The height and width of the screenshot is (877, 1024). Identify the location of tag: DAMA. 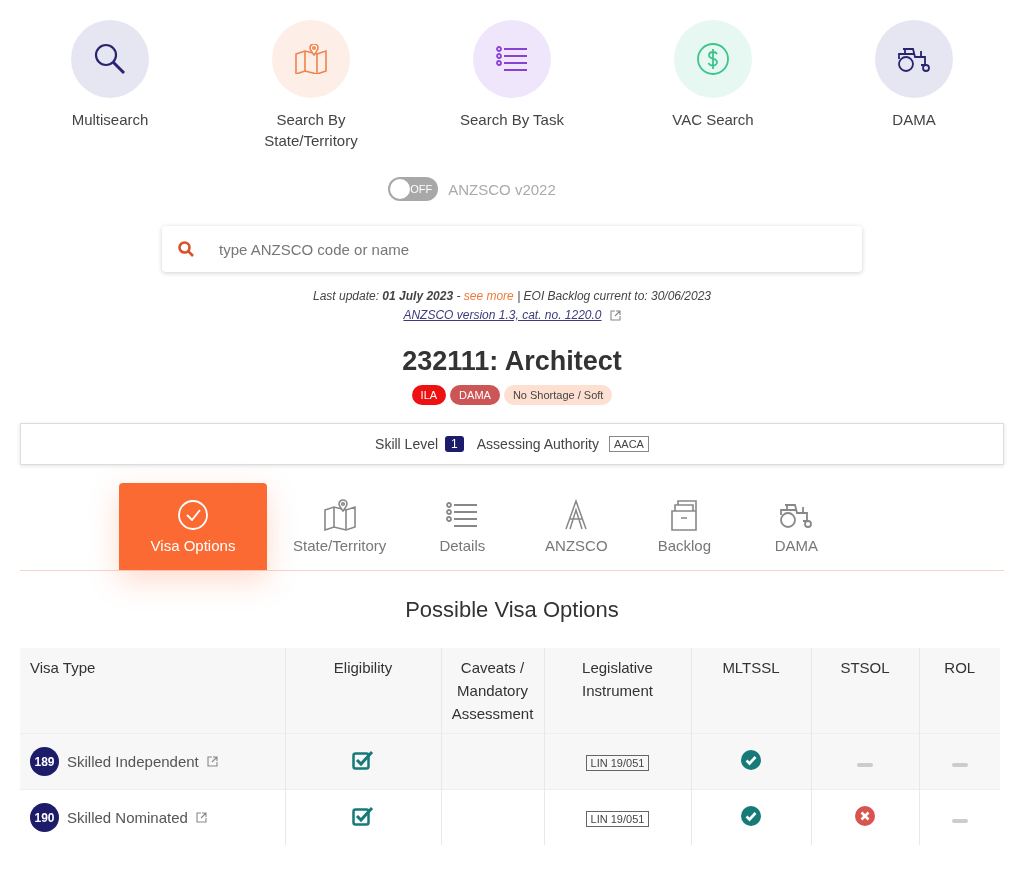
(475, 395).